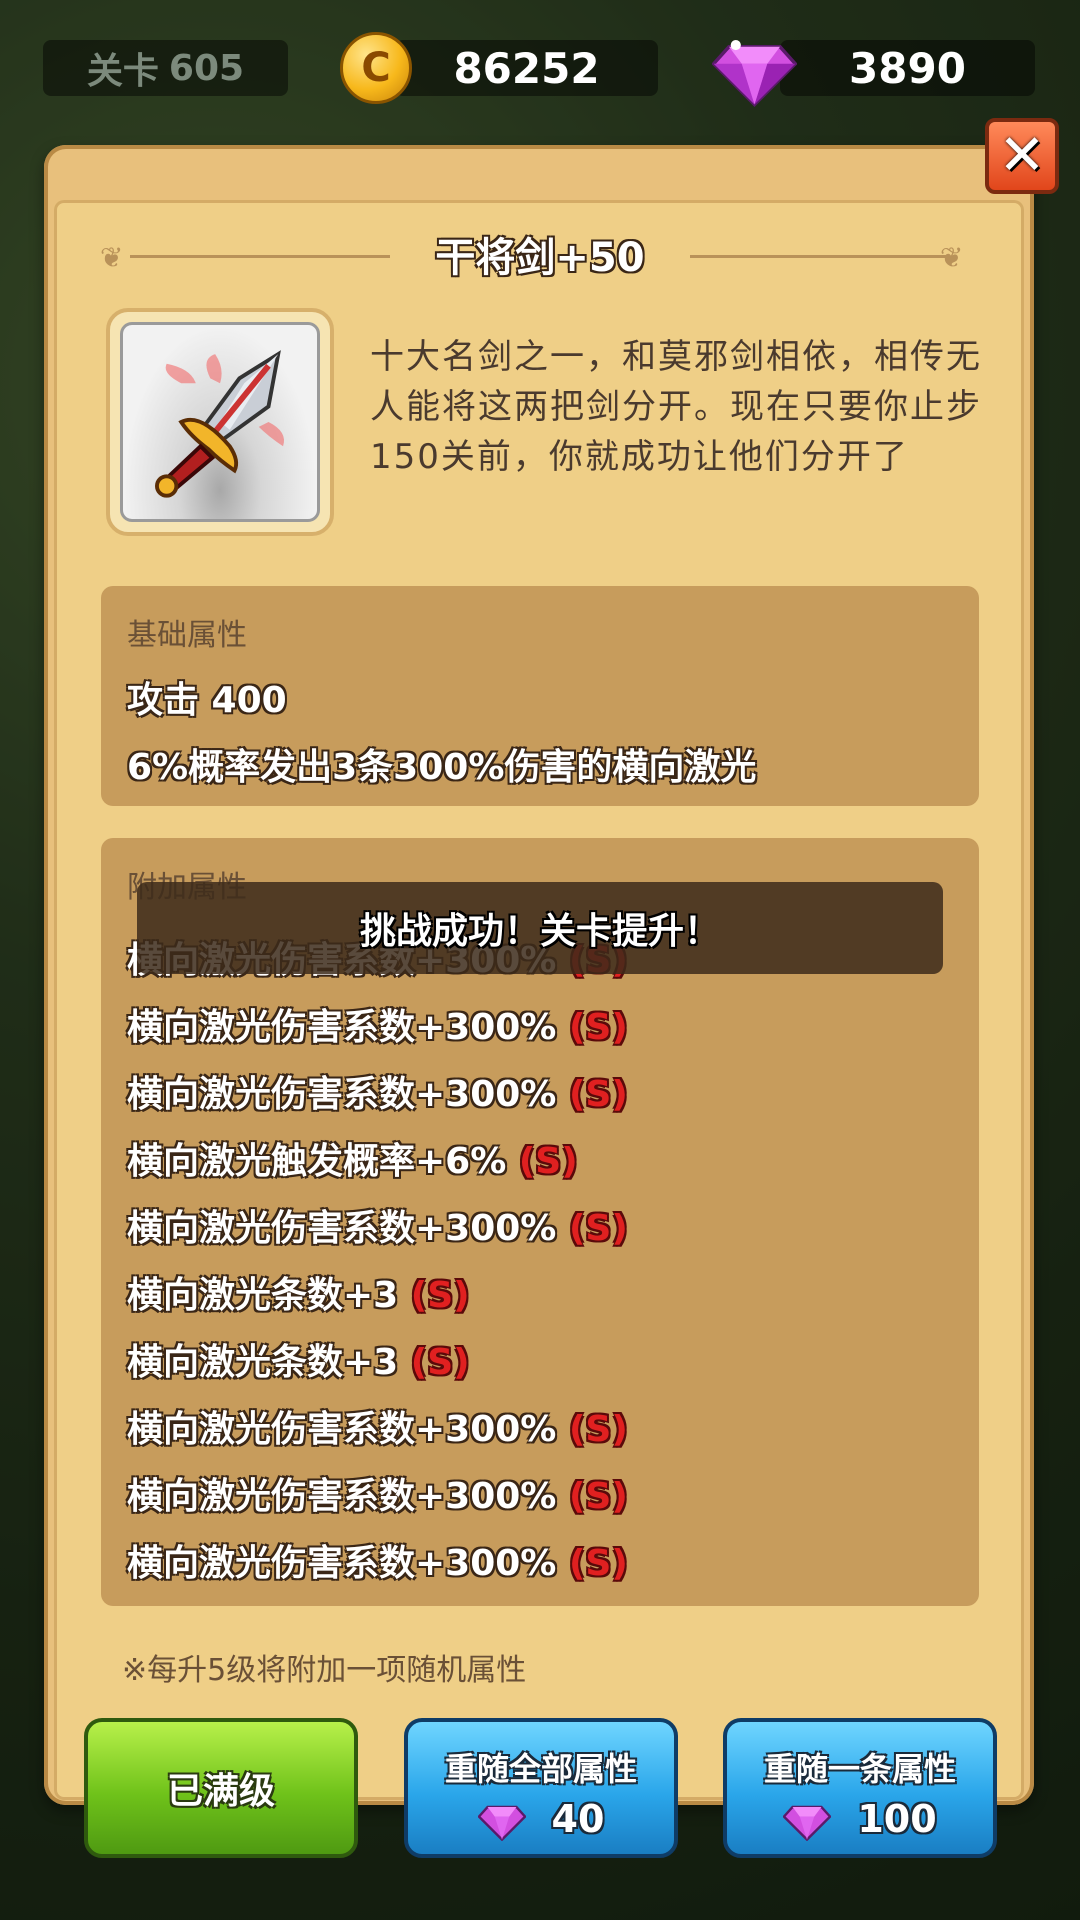 This screenshot has height=1920, width=1080. What do you see at coordinates (317, 1161) in the screenshot?
I see `extra-stat-text: 横向激光触发概率+6%` at bounding box center [317, 1161].